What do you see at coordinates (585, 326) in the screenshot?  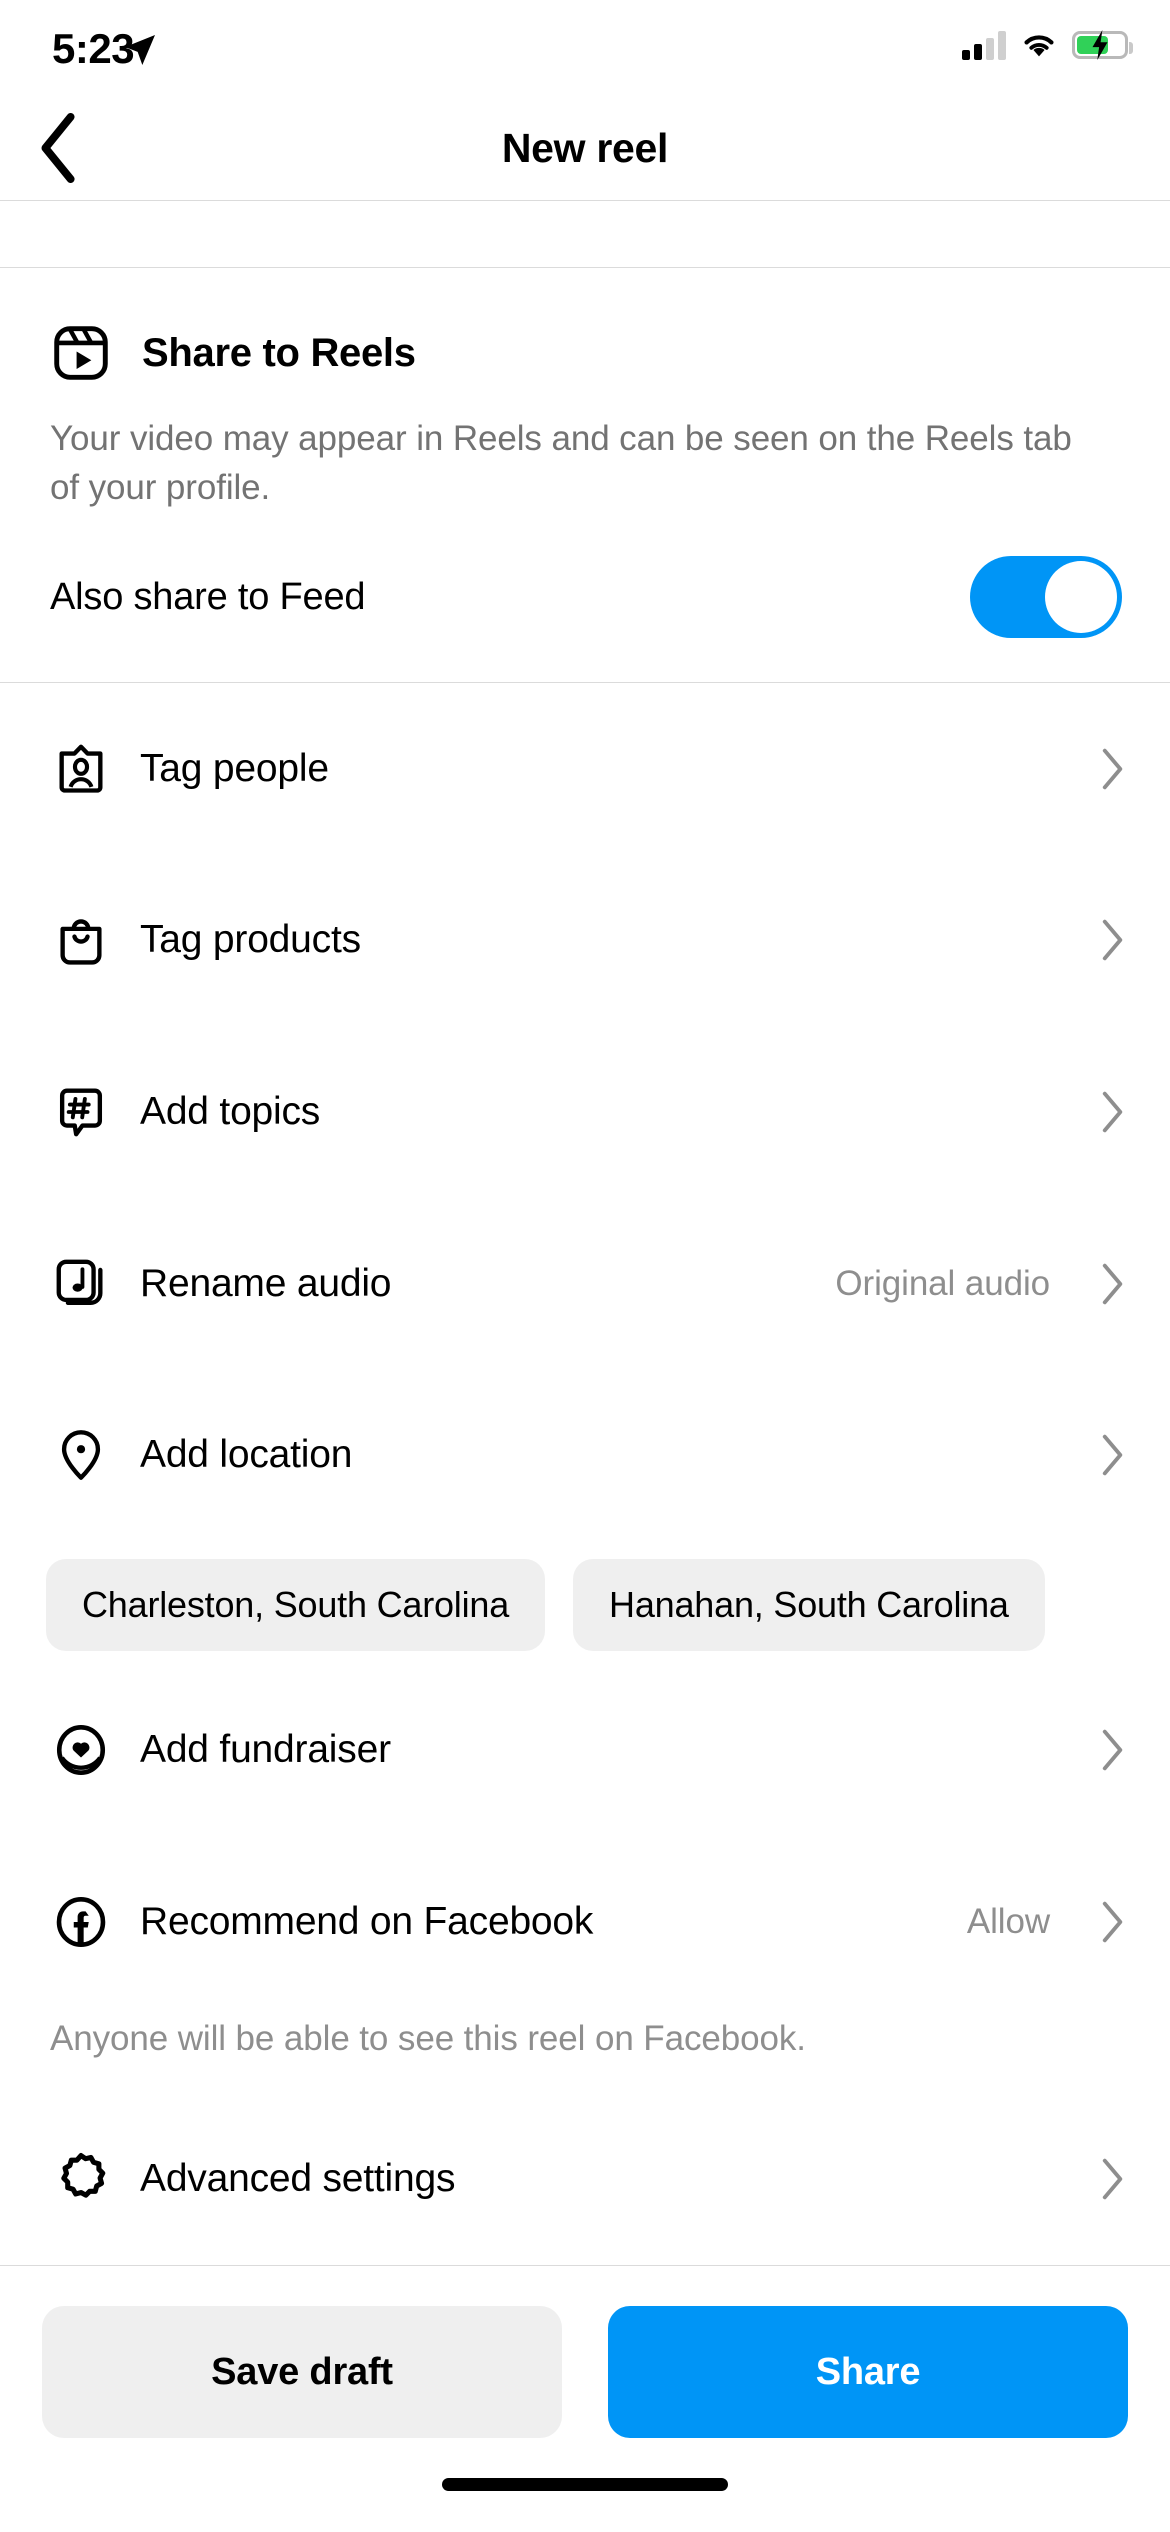 I see `share-to-reels-header: Share to Reels` at bounding box center [585, 326].